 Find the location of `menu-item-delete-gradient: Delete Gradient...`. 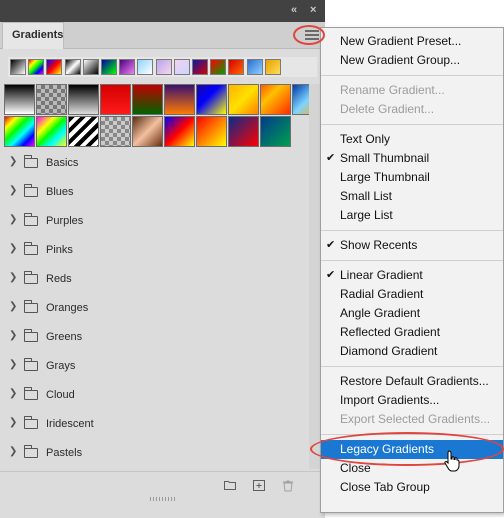

menu-item-delete-gradient: Delete Gradient... is located at coordinates (412, 109).